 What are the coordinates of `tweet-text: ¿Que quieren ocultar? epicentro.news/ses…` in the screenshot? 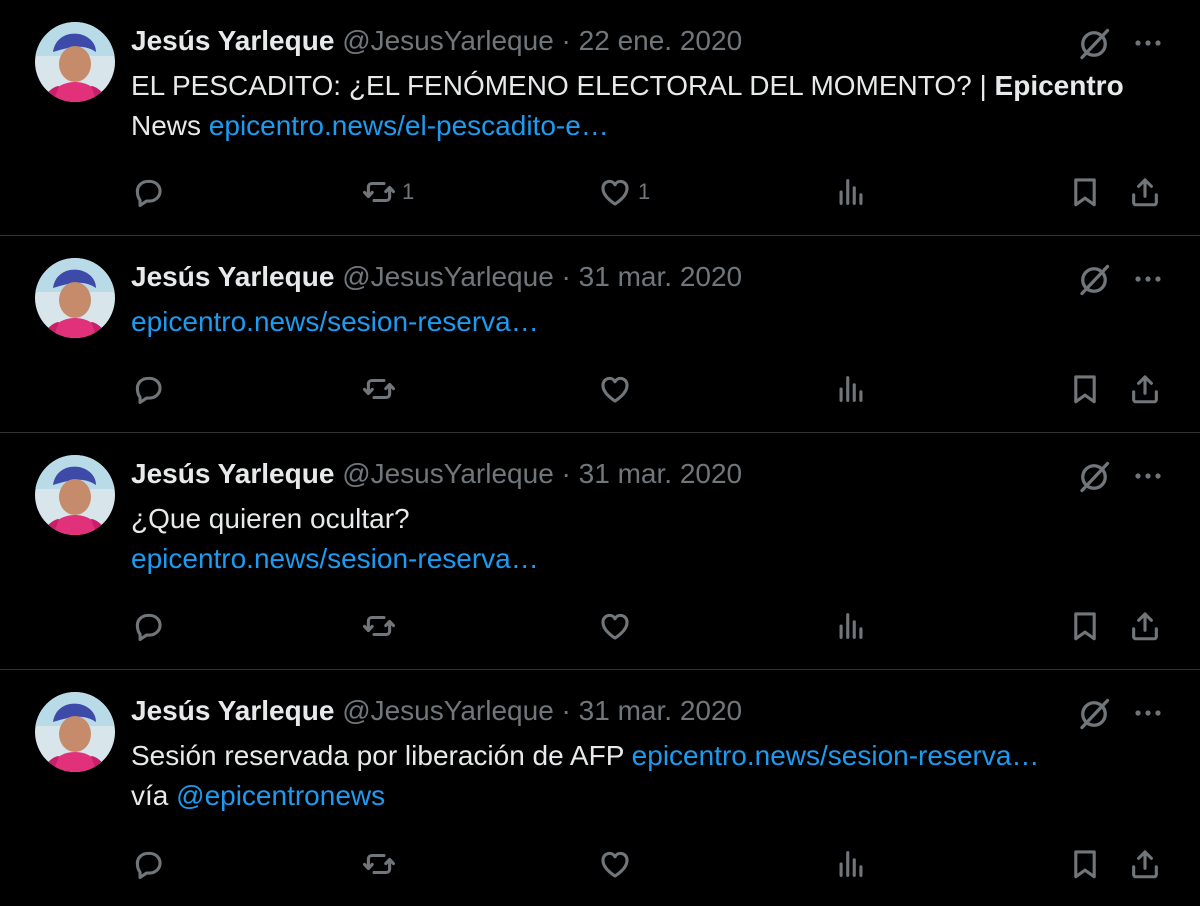 It's located at (651, 539).